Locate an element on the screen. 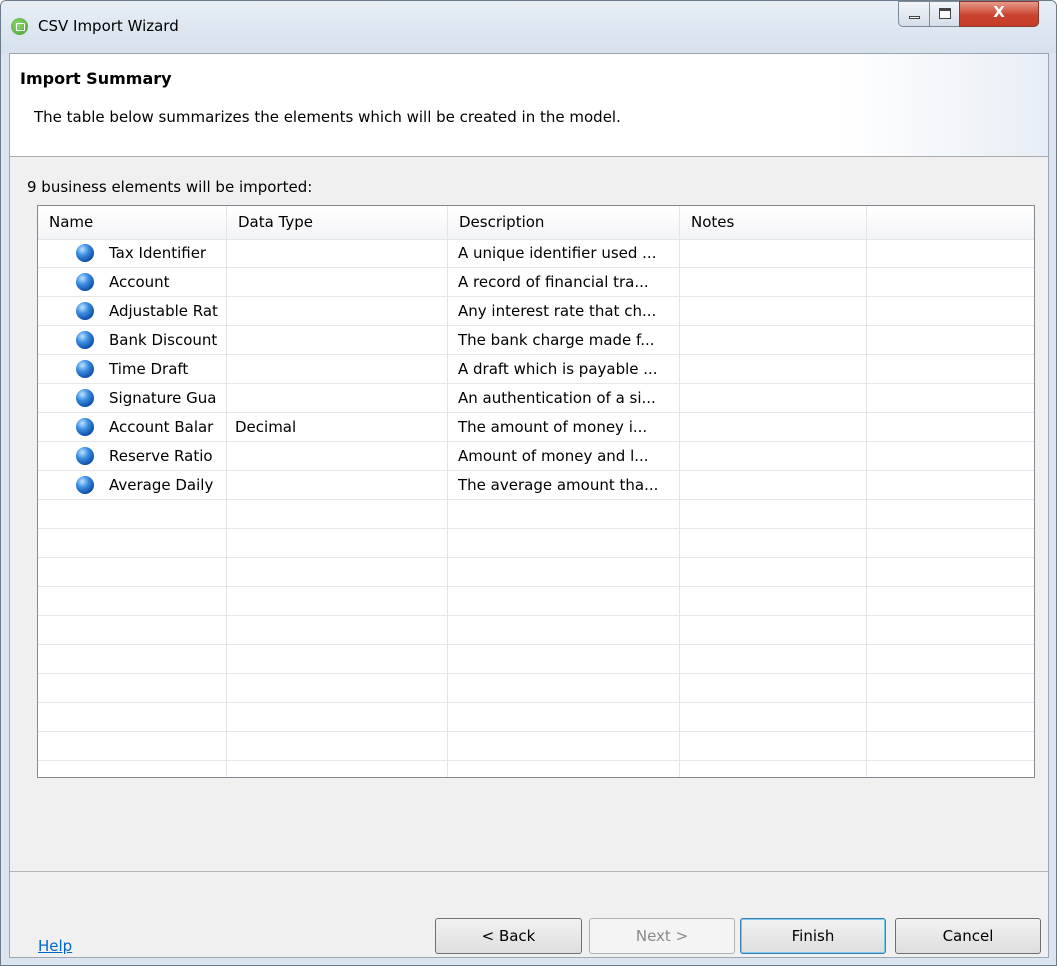 This screenshot has width=1057, height=966. name-cell: Account is located at coordinates (151, 282).